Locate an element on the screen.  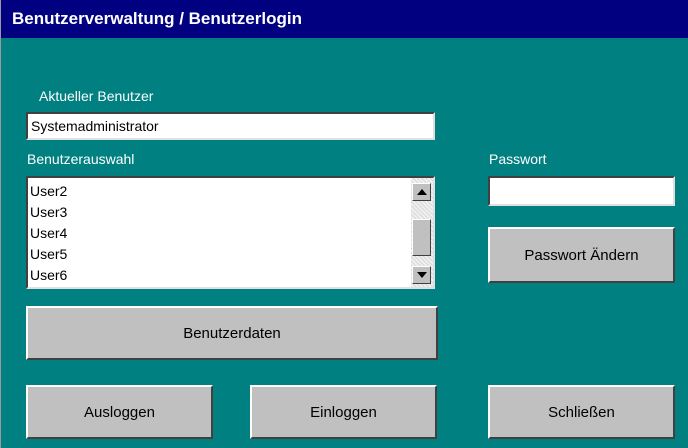
user-data-button: Benutzerdaten is located at coordinates (232, 333).